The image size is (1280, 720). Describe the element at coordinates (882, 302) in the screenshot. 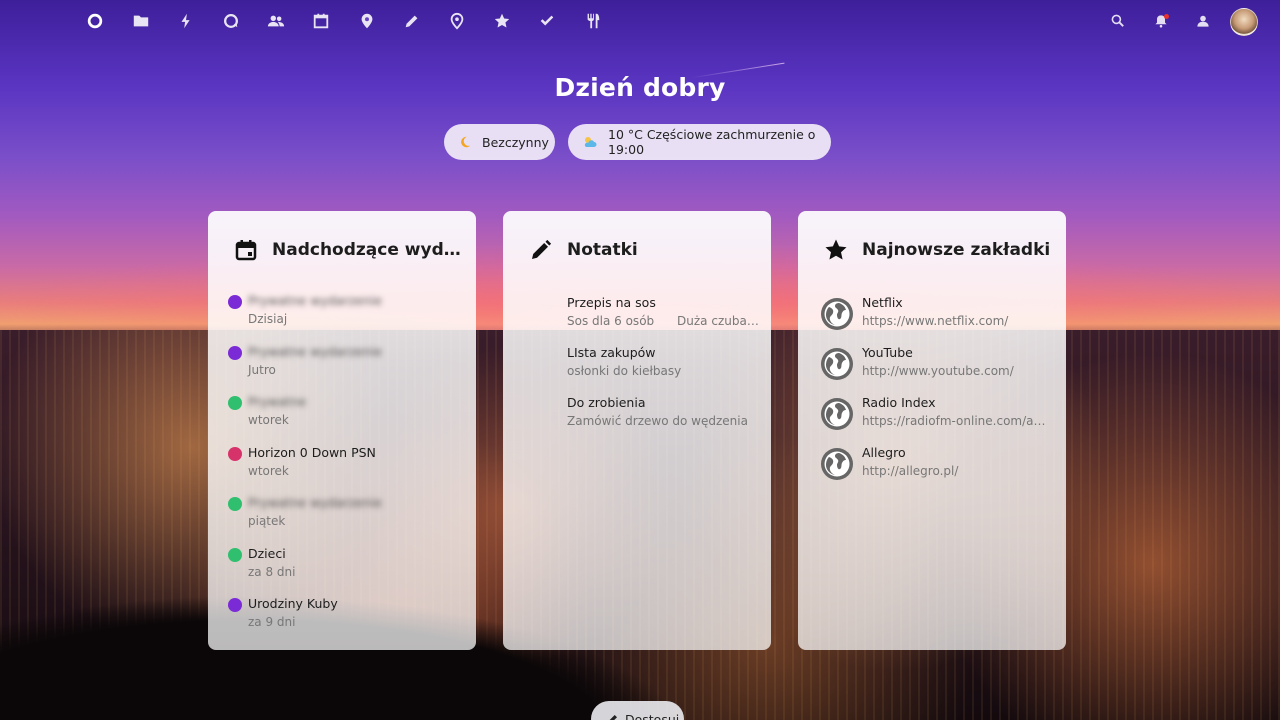

I see `bookmark-title: Netflix` at that location.